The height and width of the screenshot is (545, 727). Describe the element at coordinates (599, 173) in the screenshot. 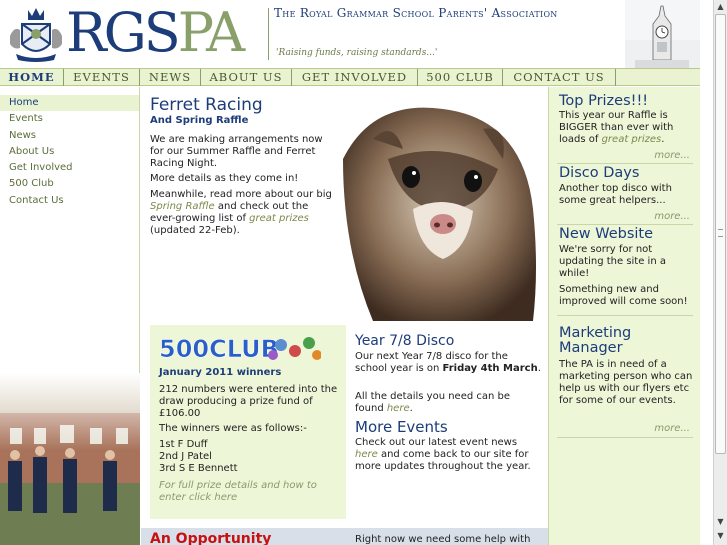

I see `disco-days-title: Disco Days` at that location.